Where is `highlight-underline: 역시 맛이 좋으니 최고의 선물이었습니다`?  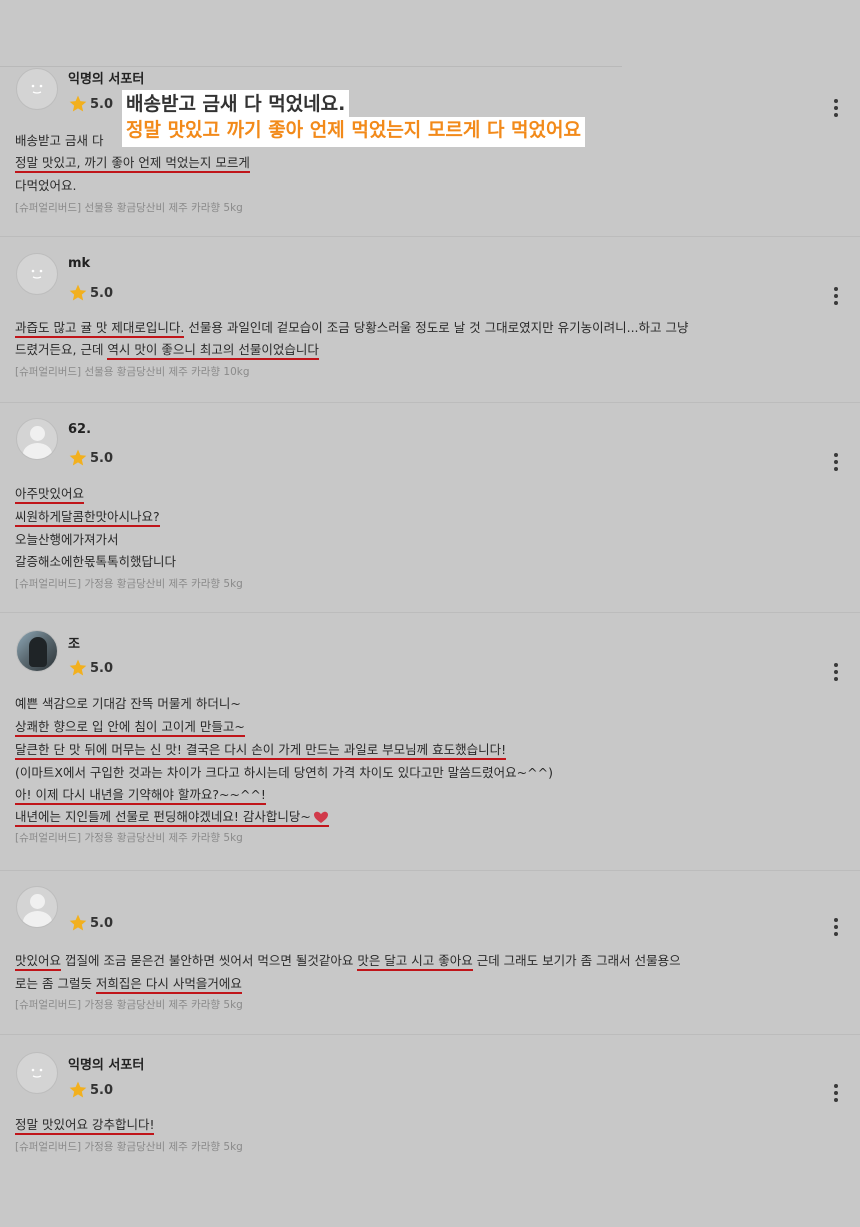
highlight-underline: 역시 맛이 좋으니 최고의 선물이었습니다 is located at coordinates (213, 351).